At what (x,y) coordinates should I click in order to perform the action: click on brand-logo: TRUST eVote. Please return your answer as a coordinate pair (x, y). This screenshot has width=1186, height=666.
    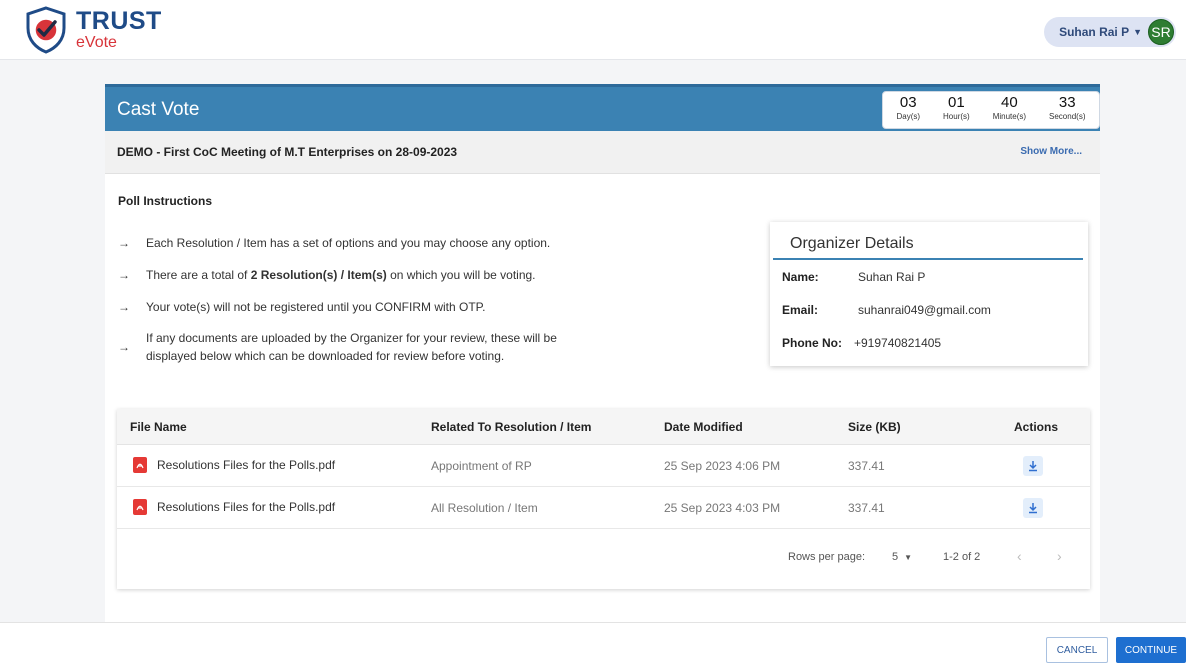
    Looking at the image, I should click on (93, 30).